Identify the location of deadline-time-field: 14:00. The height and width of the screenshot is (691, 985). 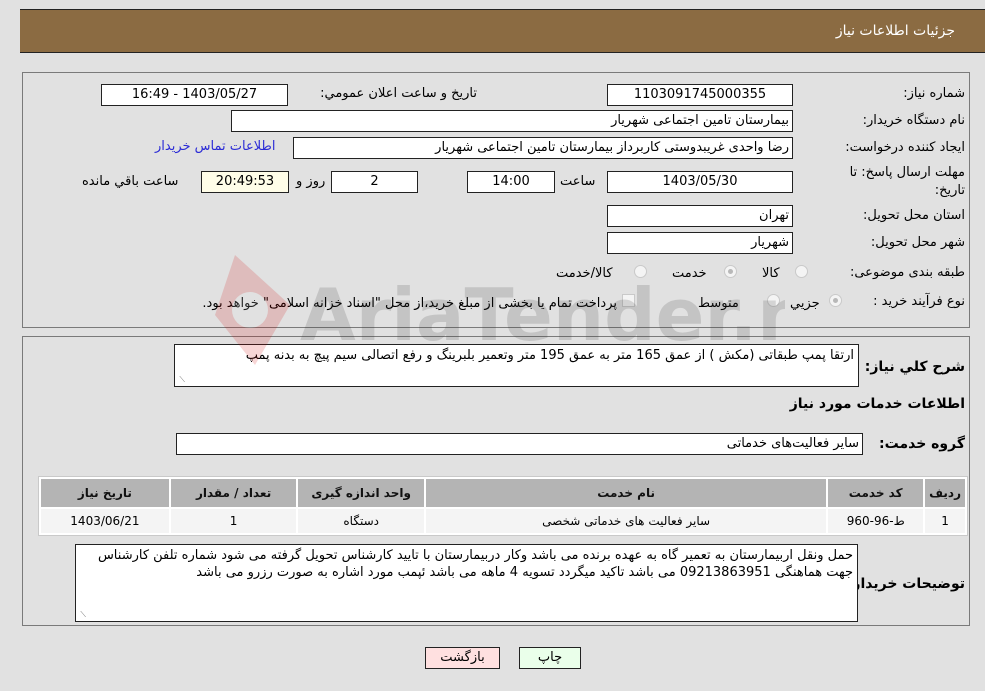
(511, 182).